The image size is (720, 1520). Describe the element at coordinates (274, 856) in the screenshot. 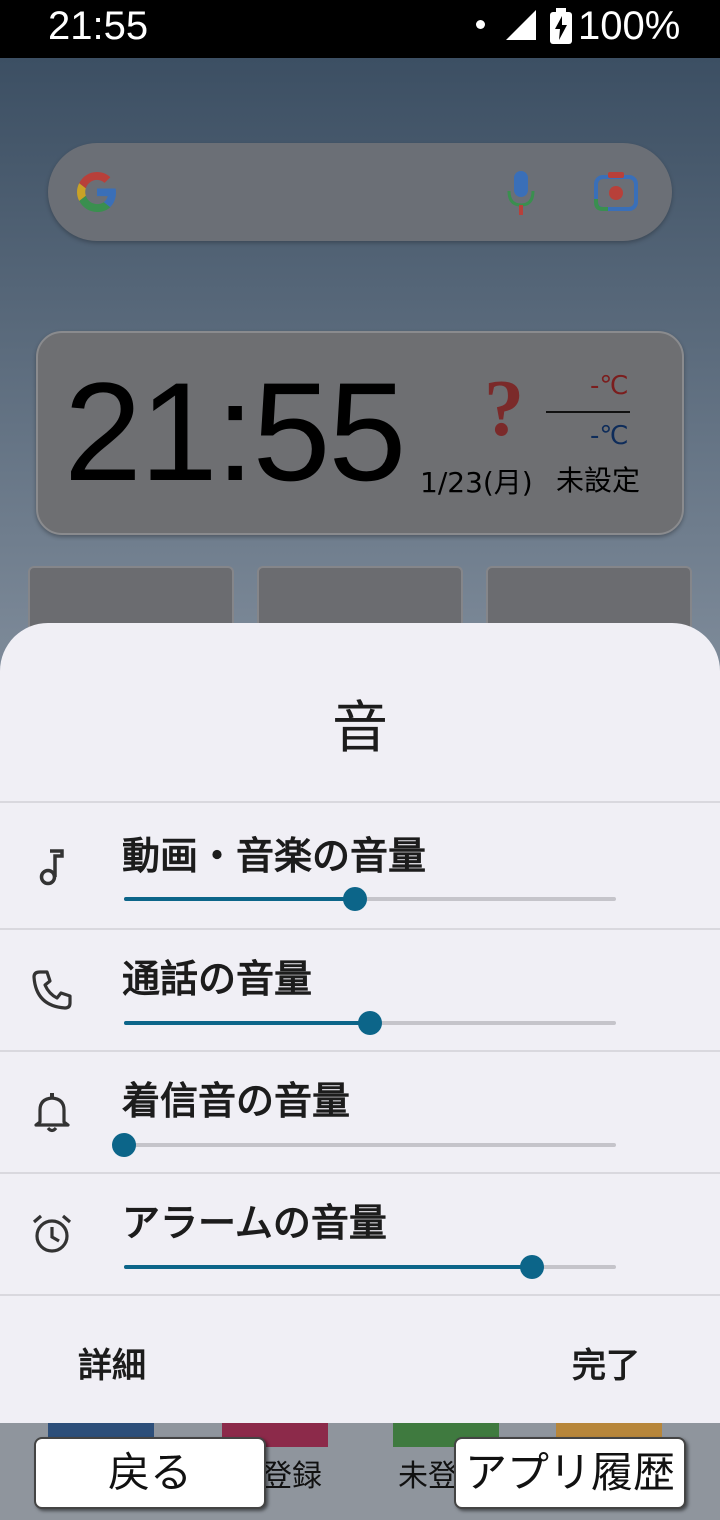

I see `media-volume-label: 動画・音楽の音量` at that location.